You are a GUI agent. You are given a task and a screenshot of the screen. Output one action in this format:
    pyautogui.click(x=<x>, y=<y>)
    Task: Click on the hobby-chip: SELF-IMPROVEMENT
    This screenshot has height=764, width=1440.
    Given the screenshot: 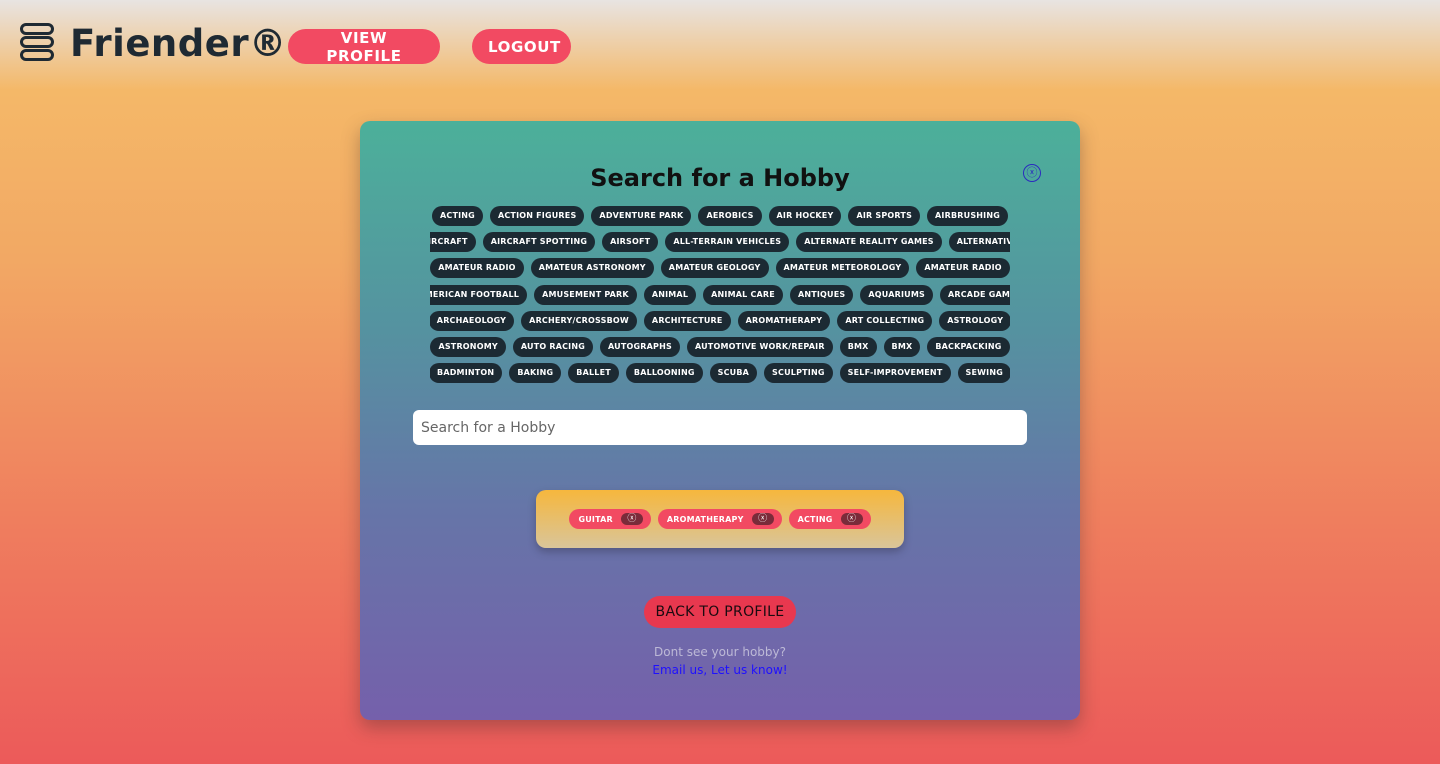 What is the action you would take?
    pyautogui.click(x=895, y=373)
    